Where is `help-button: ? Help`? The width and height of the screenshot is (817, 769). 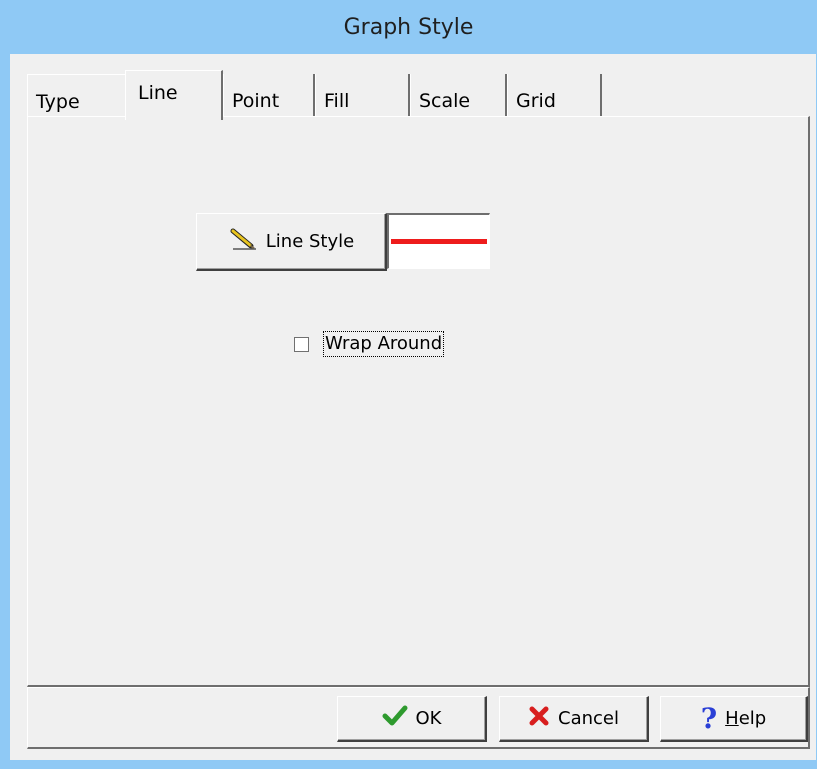
help-button: ? Help is located at coordinates (734, 719).